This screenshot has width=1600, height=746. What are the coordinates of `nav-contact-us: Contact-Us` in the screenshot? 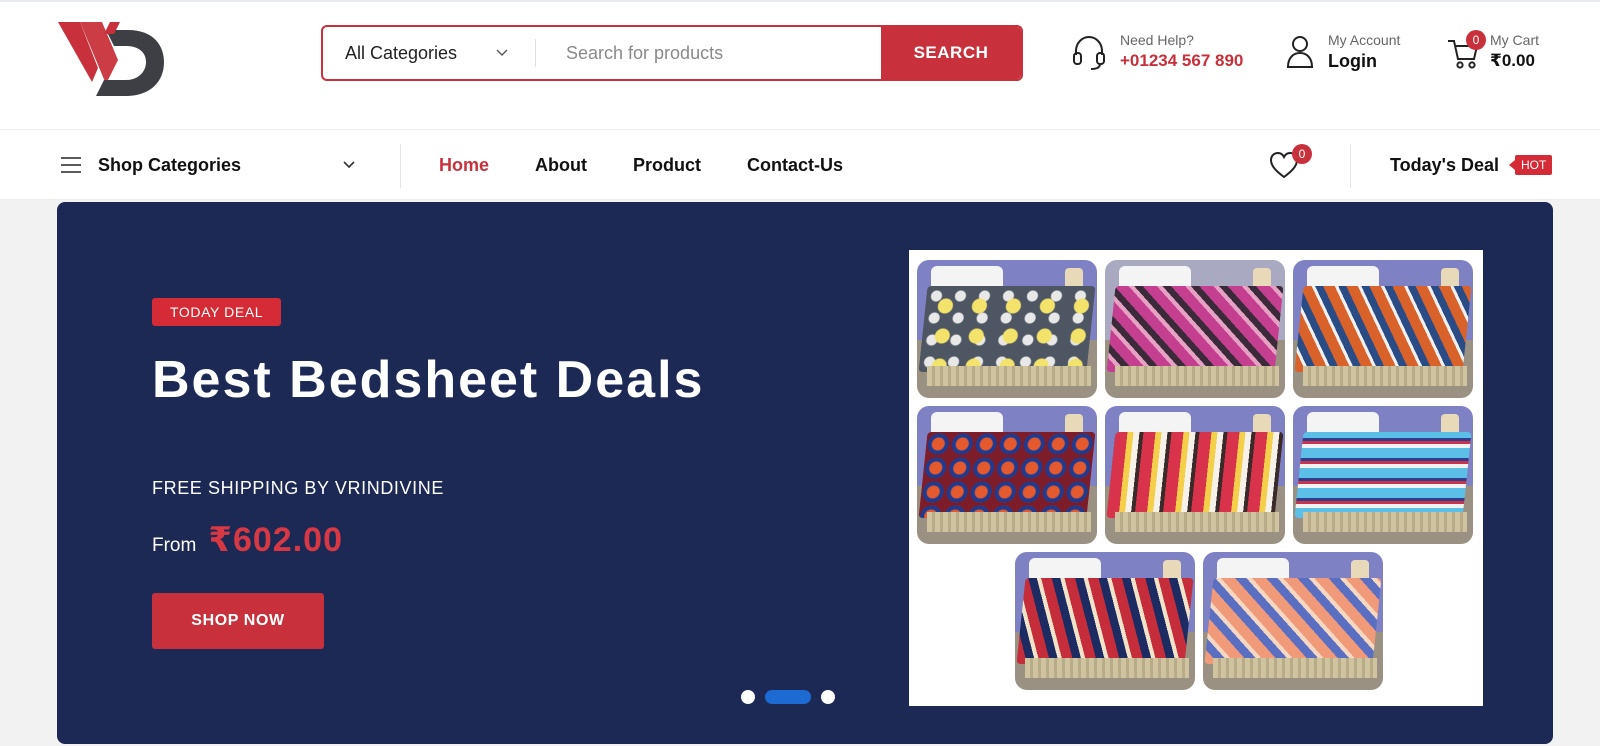 It's located at (795, 165).